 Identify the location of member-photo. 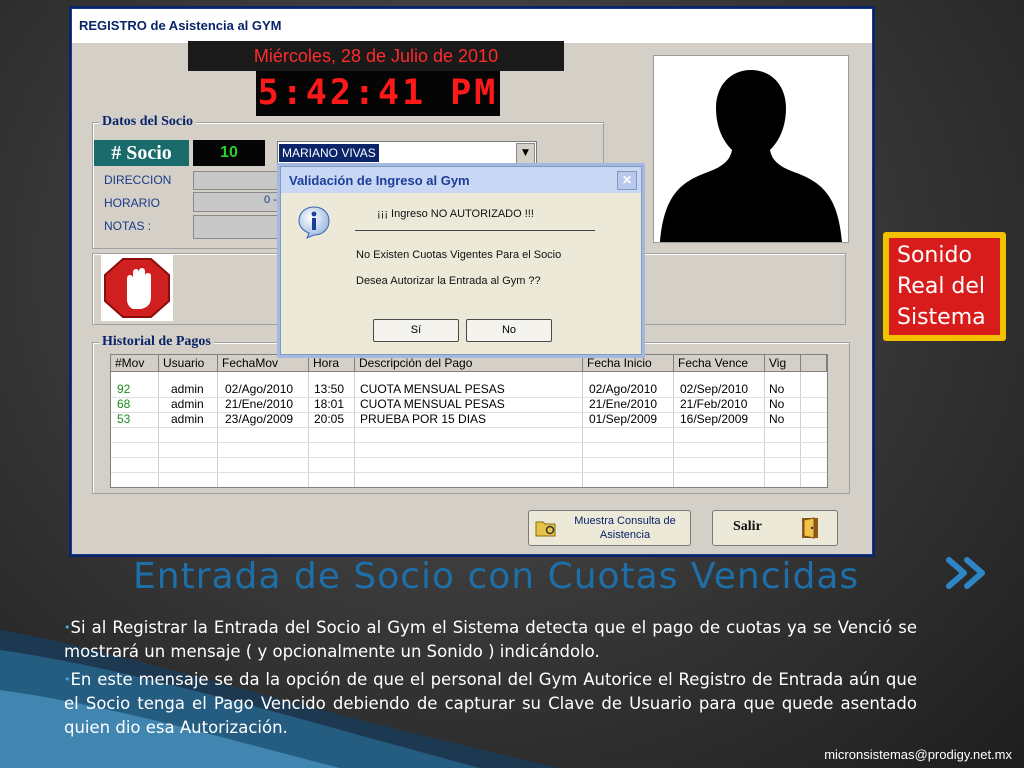
(751, 149).